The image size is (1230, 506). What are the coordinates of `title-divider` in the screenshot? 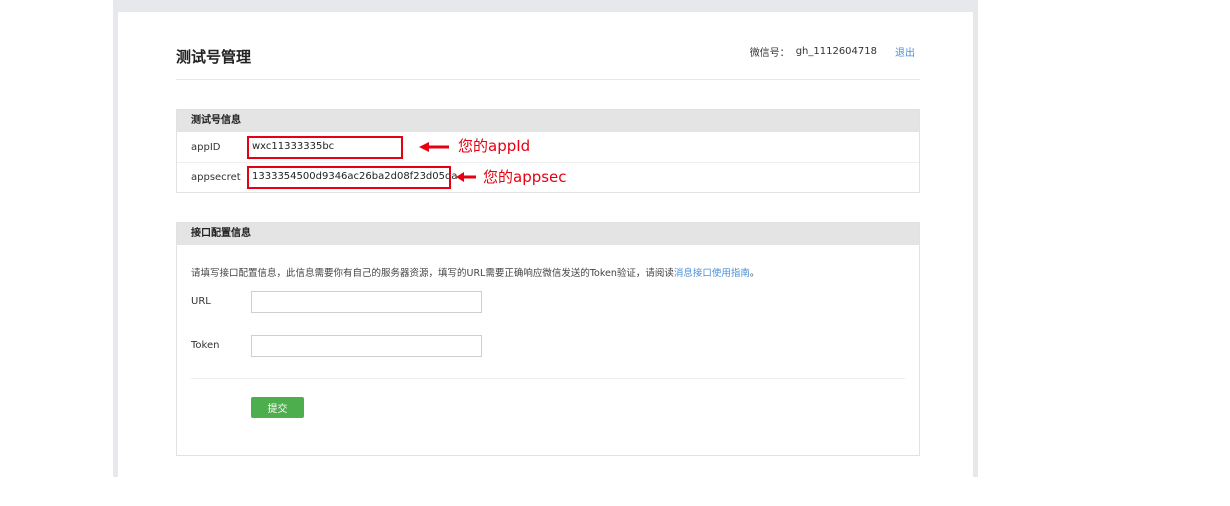 It's located at (548, 79).